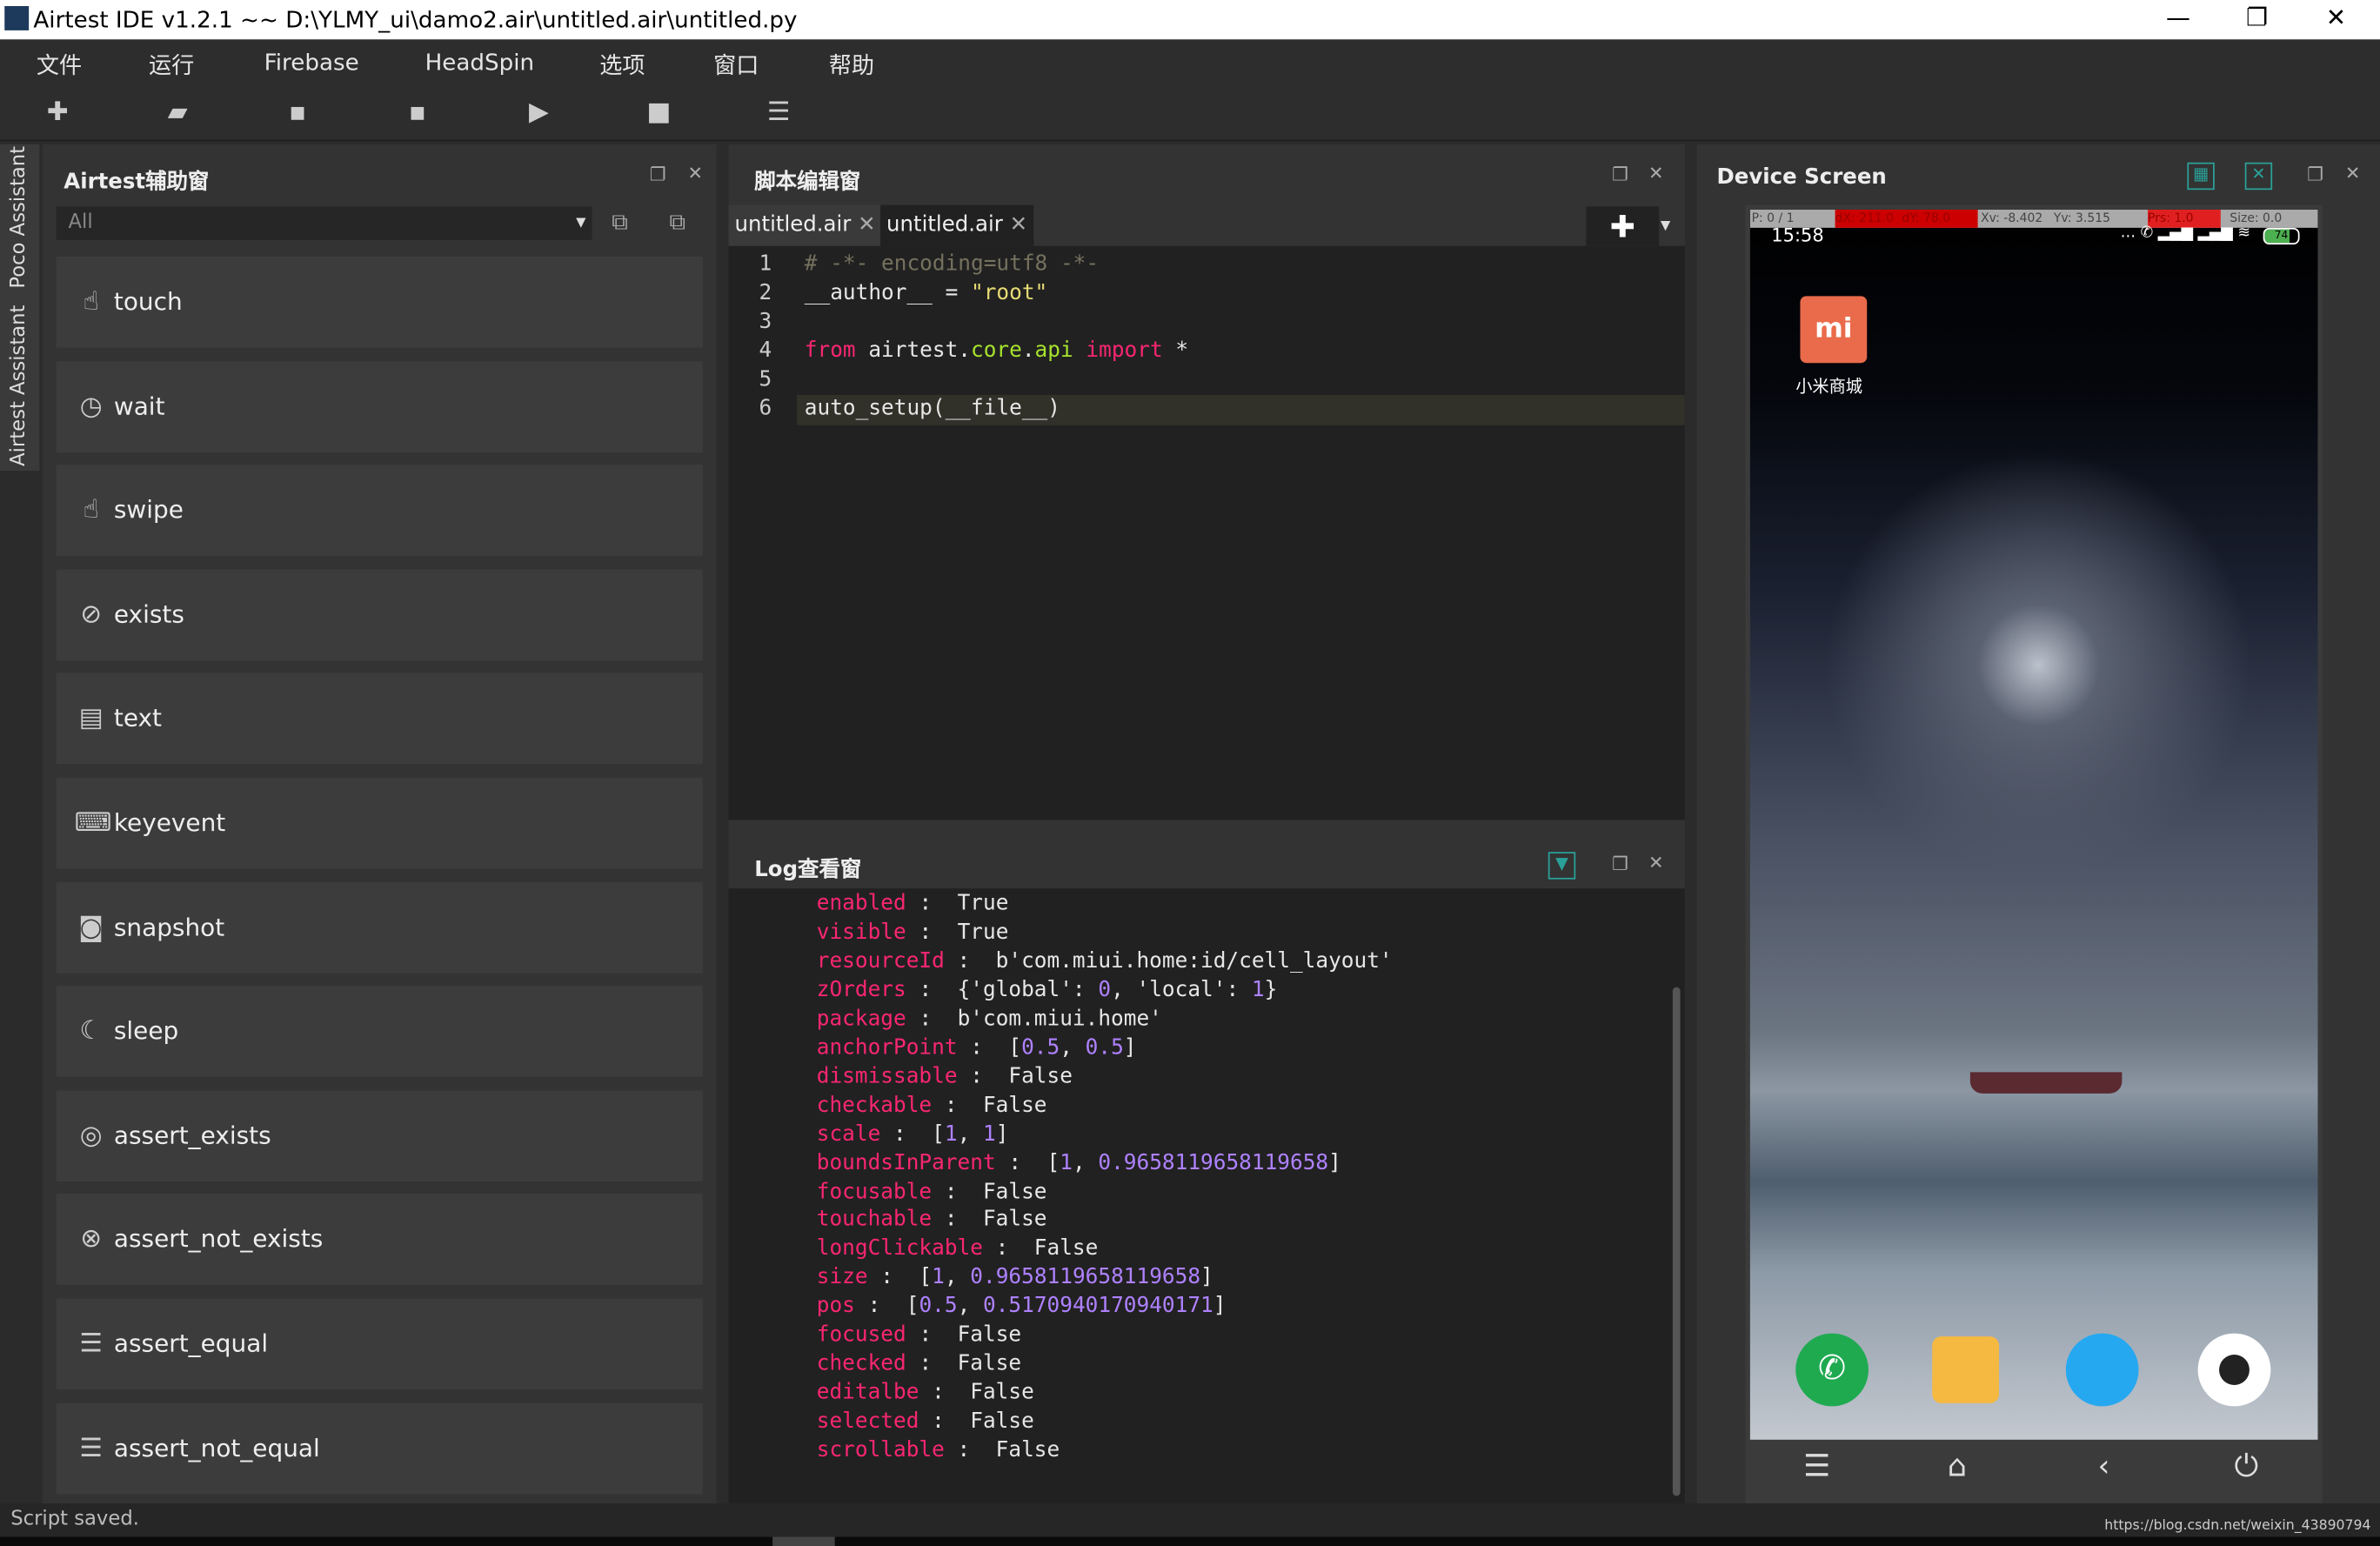  I want to click on power-icon: ⏻, so click(2246, 1466).